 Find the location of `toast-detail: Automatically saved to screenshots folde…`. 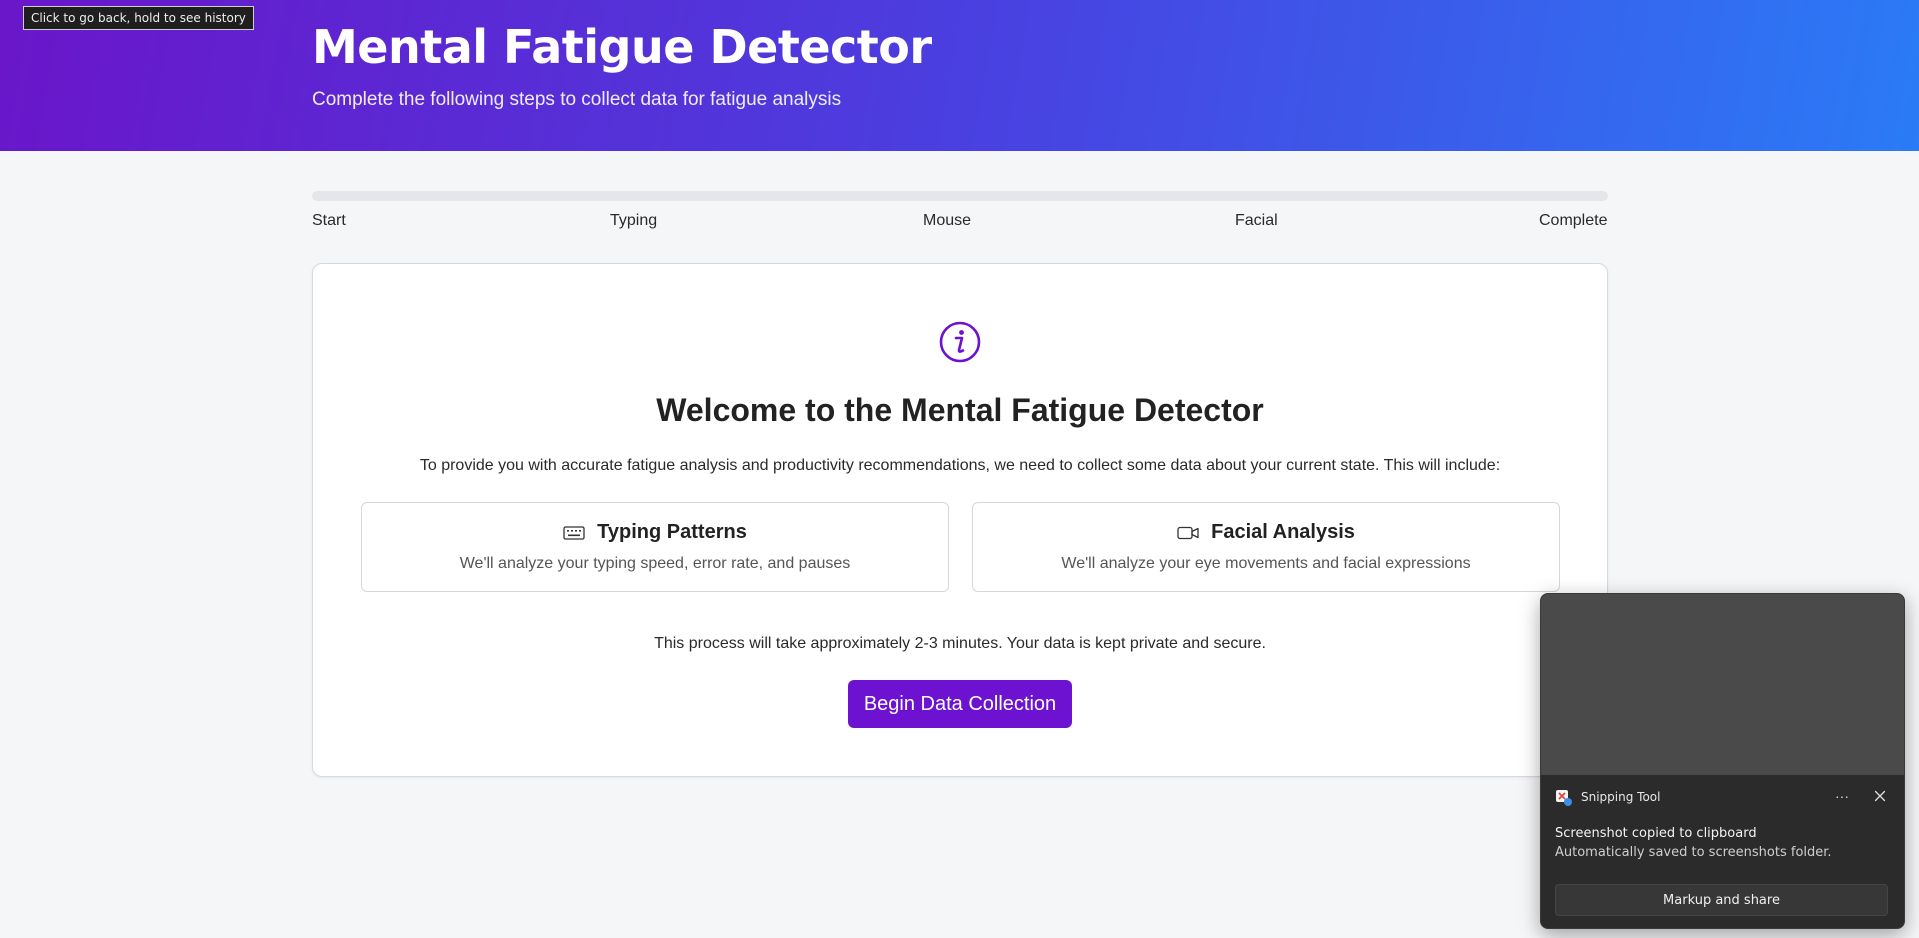

toast-detail: Automatically saved to screenshots folde… is located at coordinates (1693, 852).